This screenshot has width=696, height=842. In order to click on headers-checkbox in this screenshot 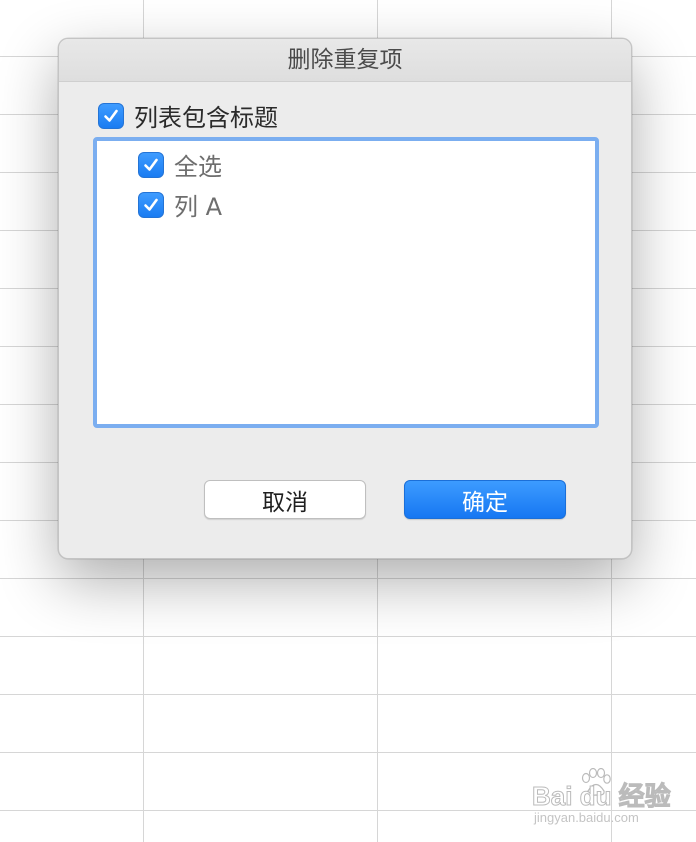, I will do `click(111, 115)`.